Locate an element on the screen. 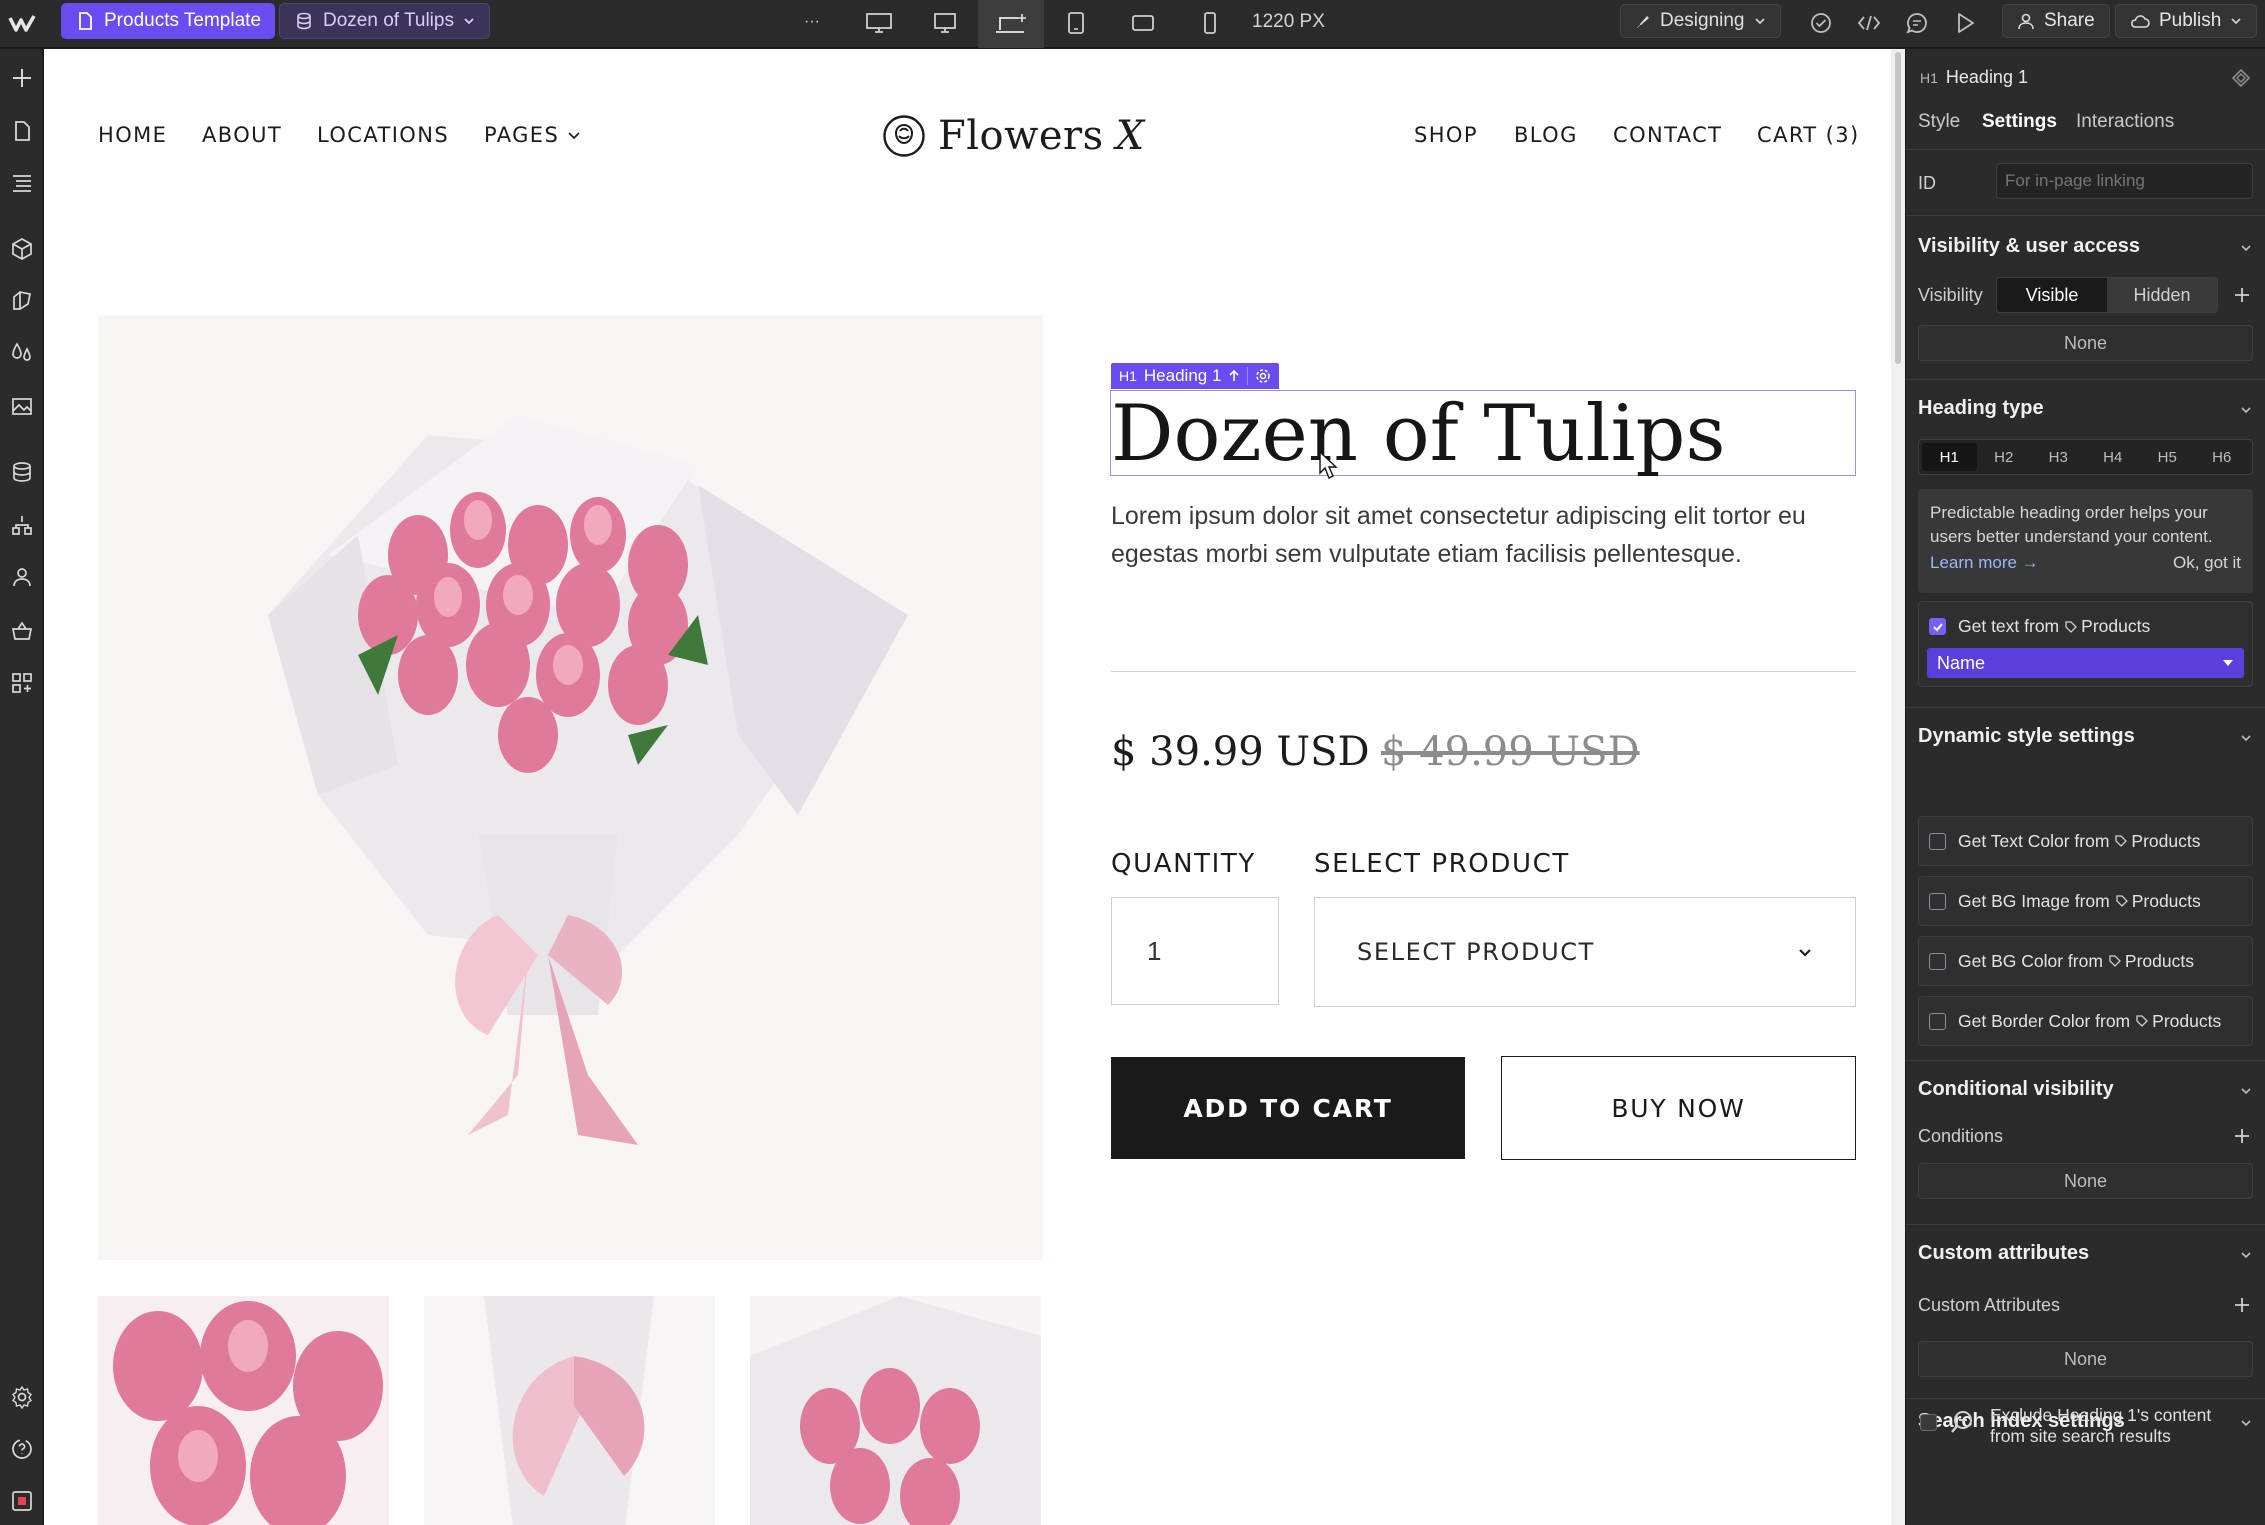  publish-button: Publish is located at coordinates (2186, 21).